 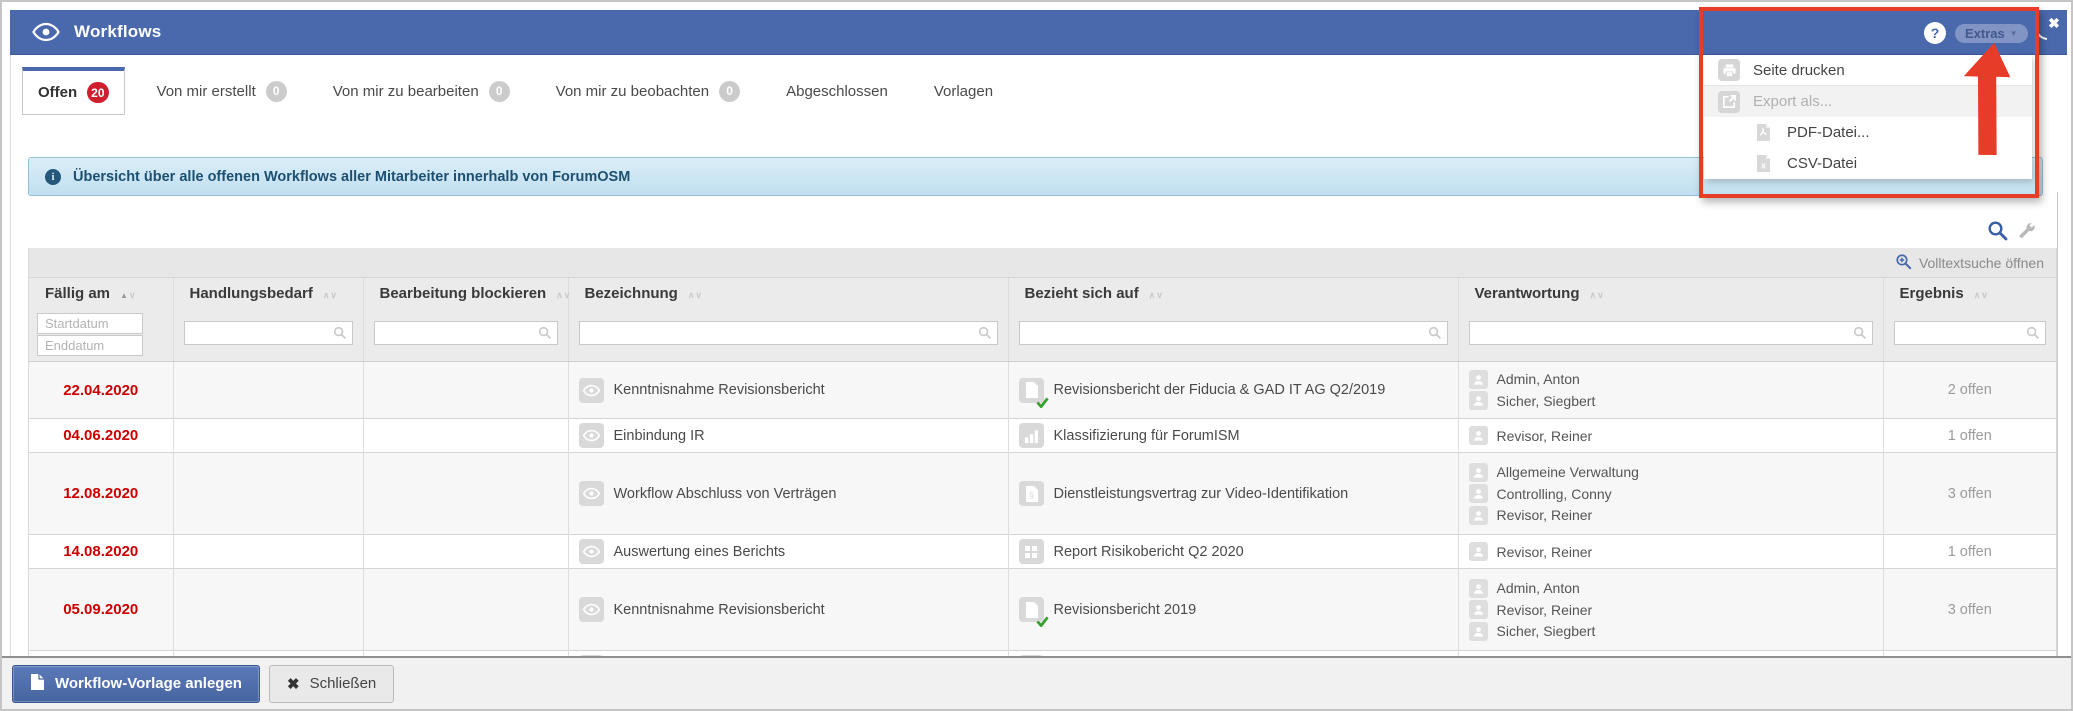 I want to click on extras-button: Extras ▼, so click(x=1991, y=33).